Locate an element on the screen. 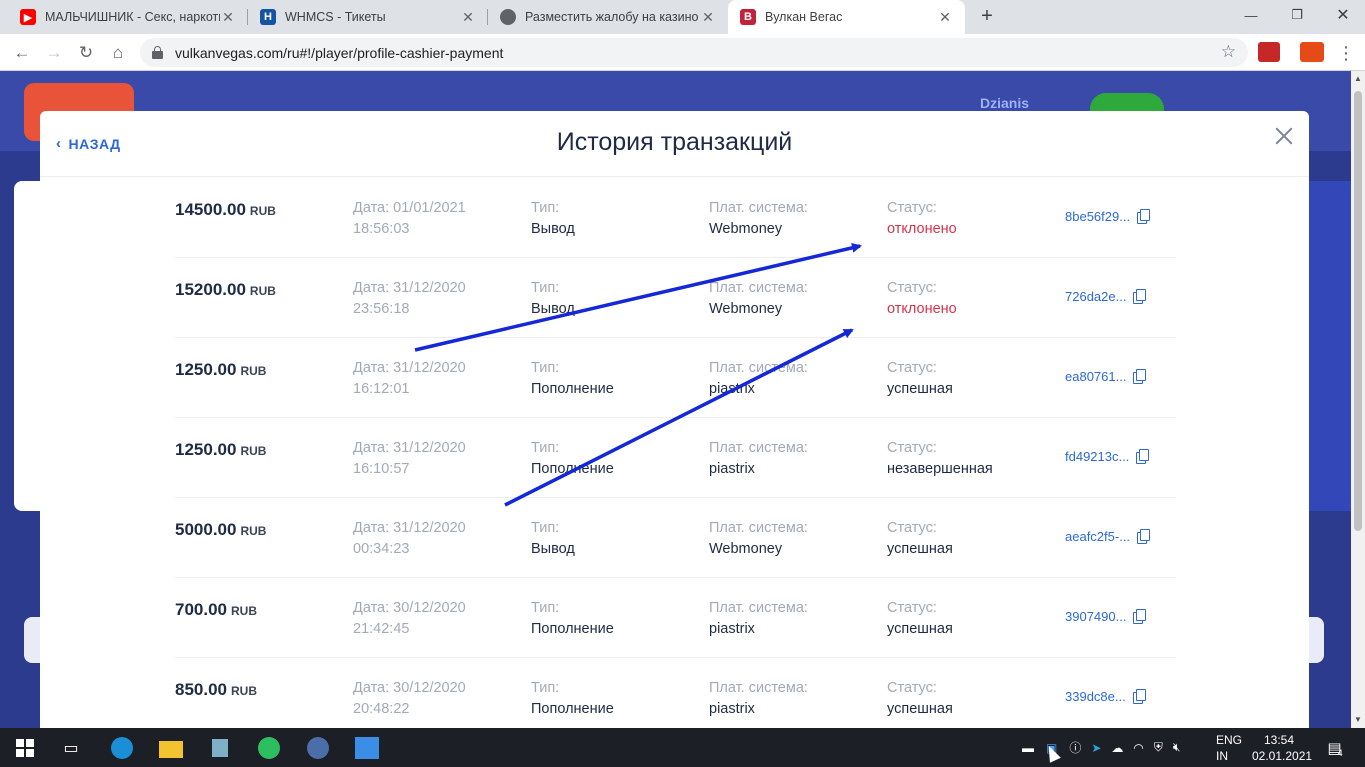 The width and height of the screenshot is (1365, 767). system-value: piastrix is located at coordinates (732, 389).